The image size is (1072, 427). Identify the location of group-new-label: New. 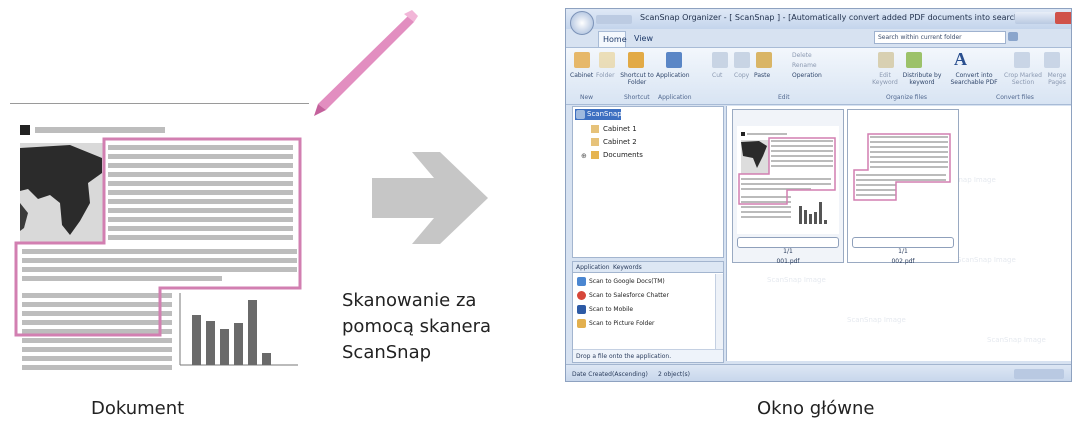
(587, 97).